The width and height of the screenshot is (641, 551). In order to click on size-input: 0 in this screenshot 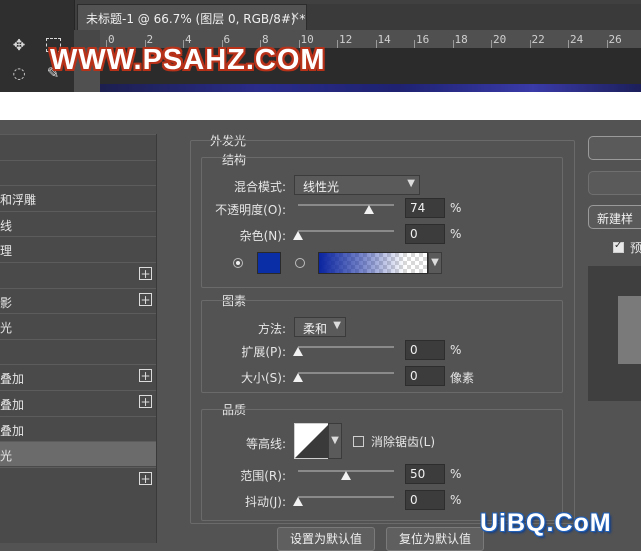, I will do `click(425, 376)`.